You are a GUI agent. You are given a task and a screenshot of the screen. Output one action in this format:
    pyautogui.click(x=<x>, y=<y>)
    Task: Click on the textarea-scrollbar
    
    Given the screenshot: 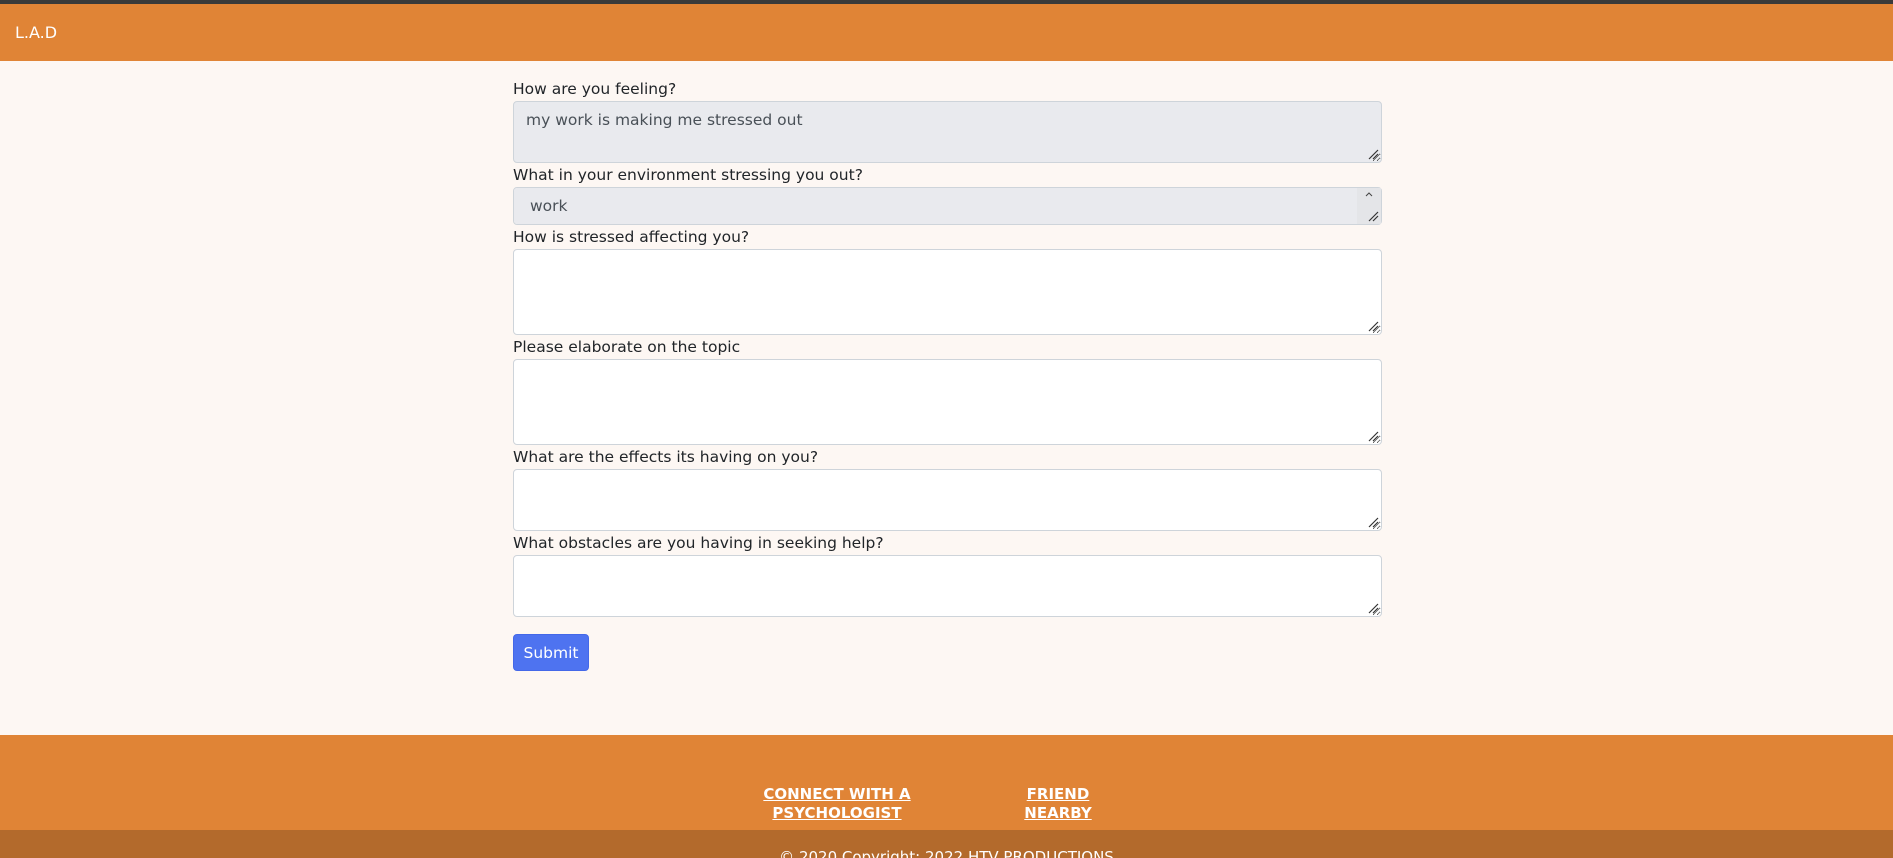 What is the action you would take?
    pyautogui.click(x=1369, y=206)
    